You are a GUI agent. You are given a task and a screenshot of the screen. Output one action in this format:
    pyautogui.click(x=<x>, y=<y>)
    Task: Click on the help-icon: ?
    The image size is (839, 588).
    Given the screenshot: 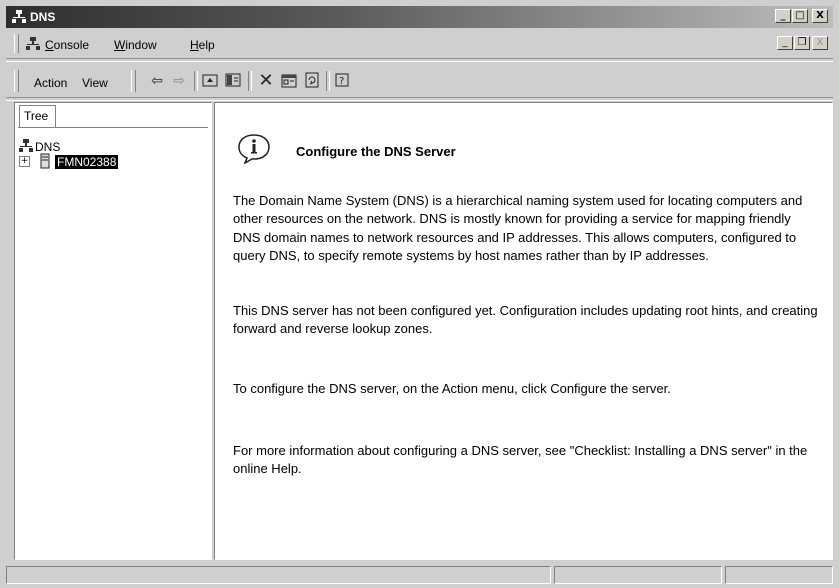 What is the action you would take?
    pyautogui.click(x=343, y=81)
    